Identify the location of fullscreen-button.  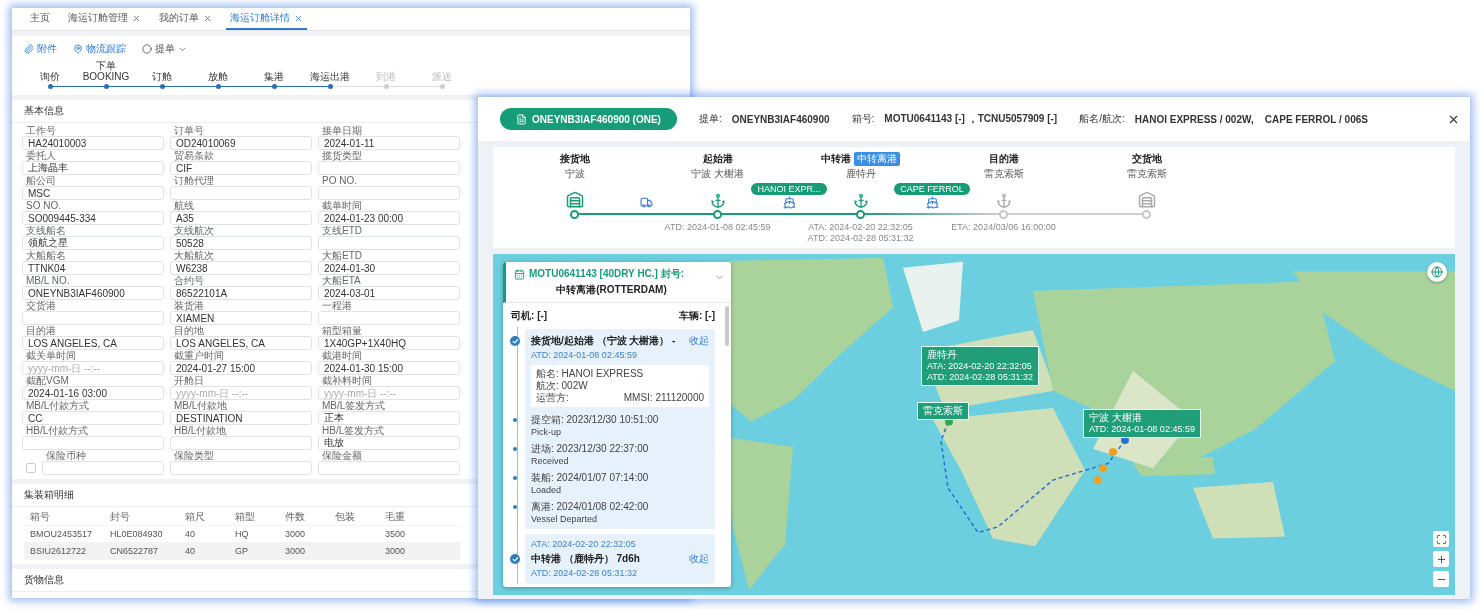
(1441, 539).